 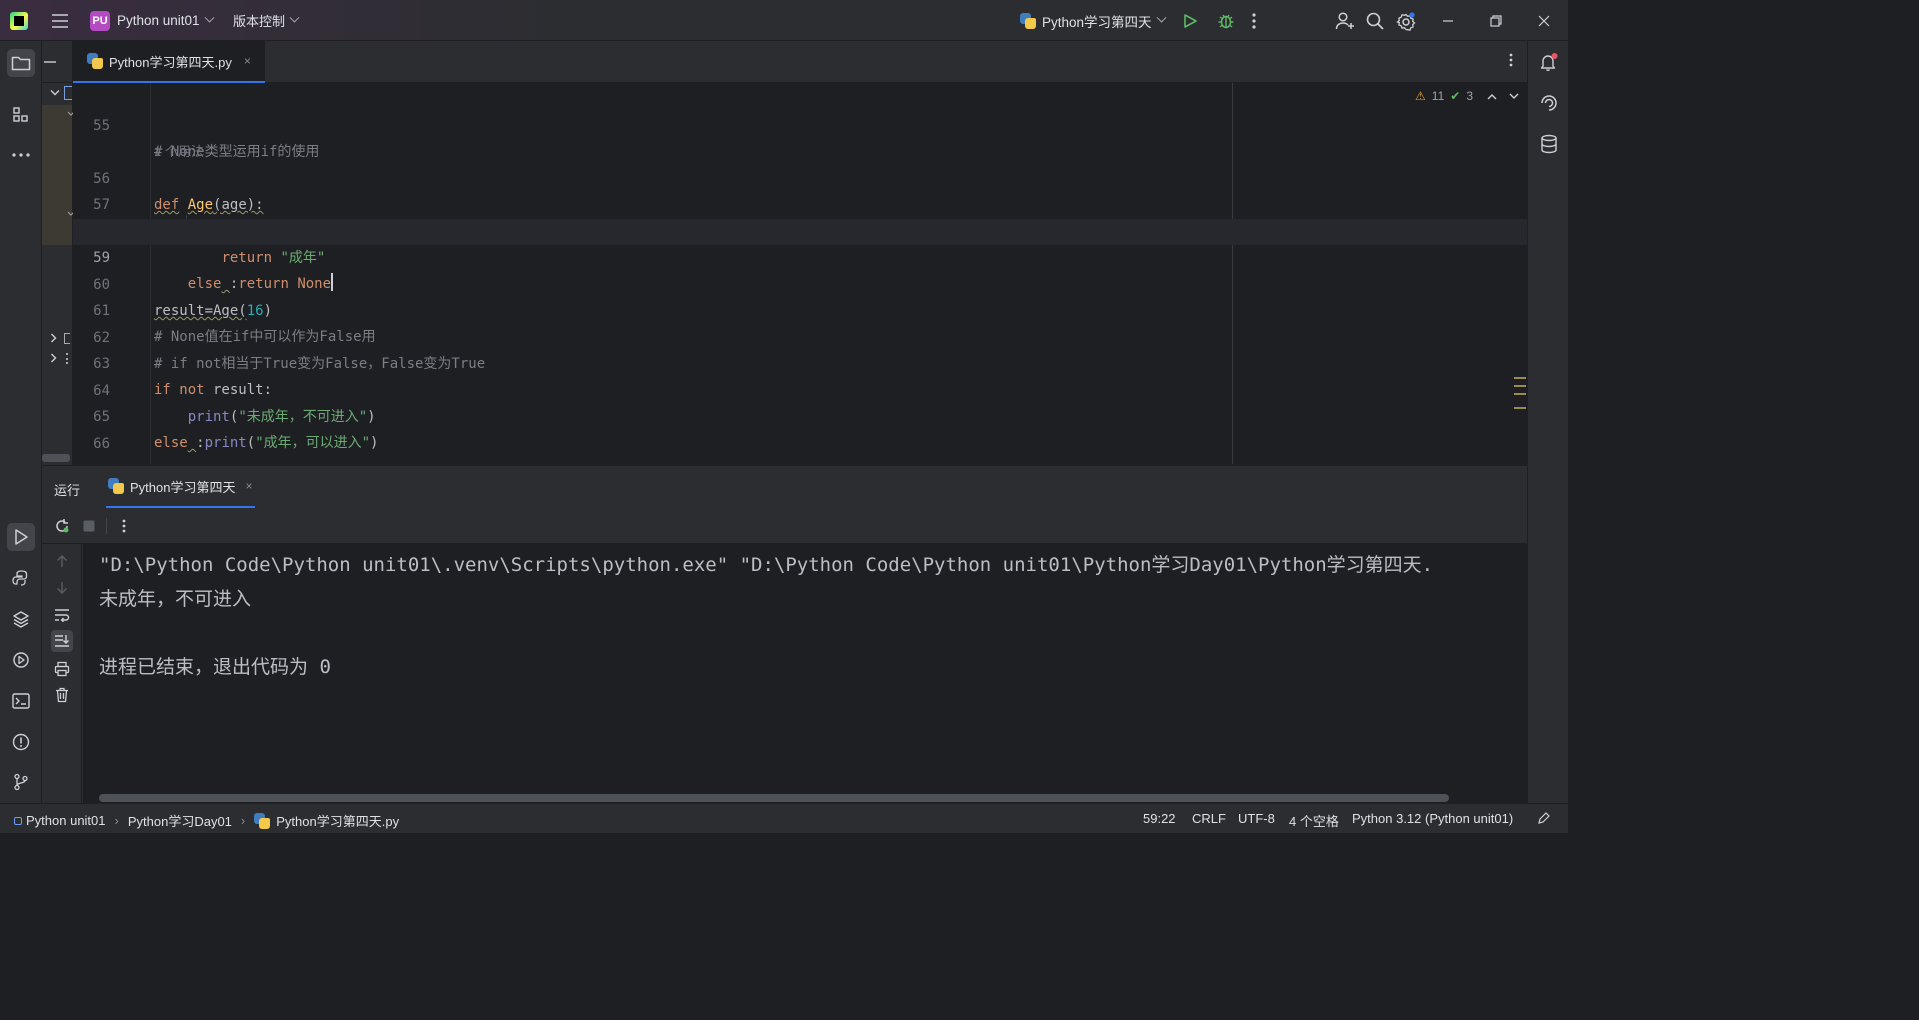 I want to click on database-icon, so click(x=1549, y=144).